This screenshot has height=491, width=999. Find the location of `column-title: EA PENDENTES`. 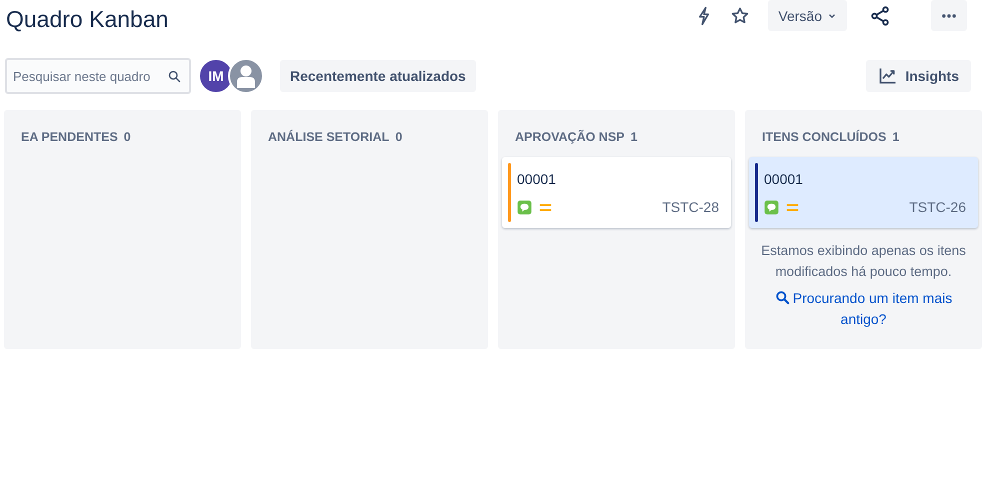

column-title: EA PENDENTES is located at coordinates (69, 137).